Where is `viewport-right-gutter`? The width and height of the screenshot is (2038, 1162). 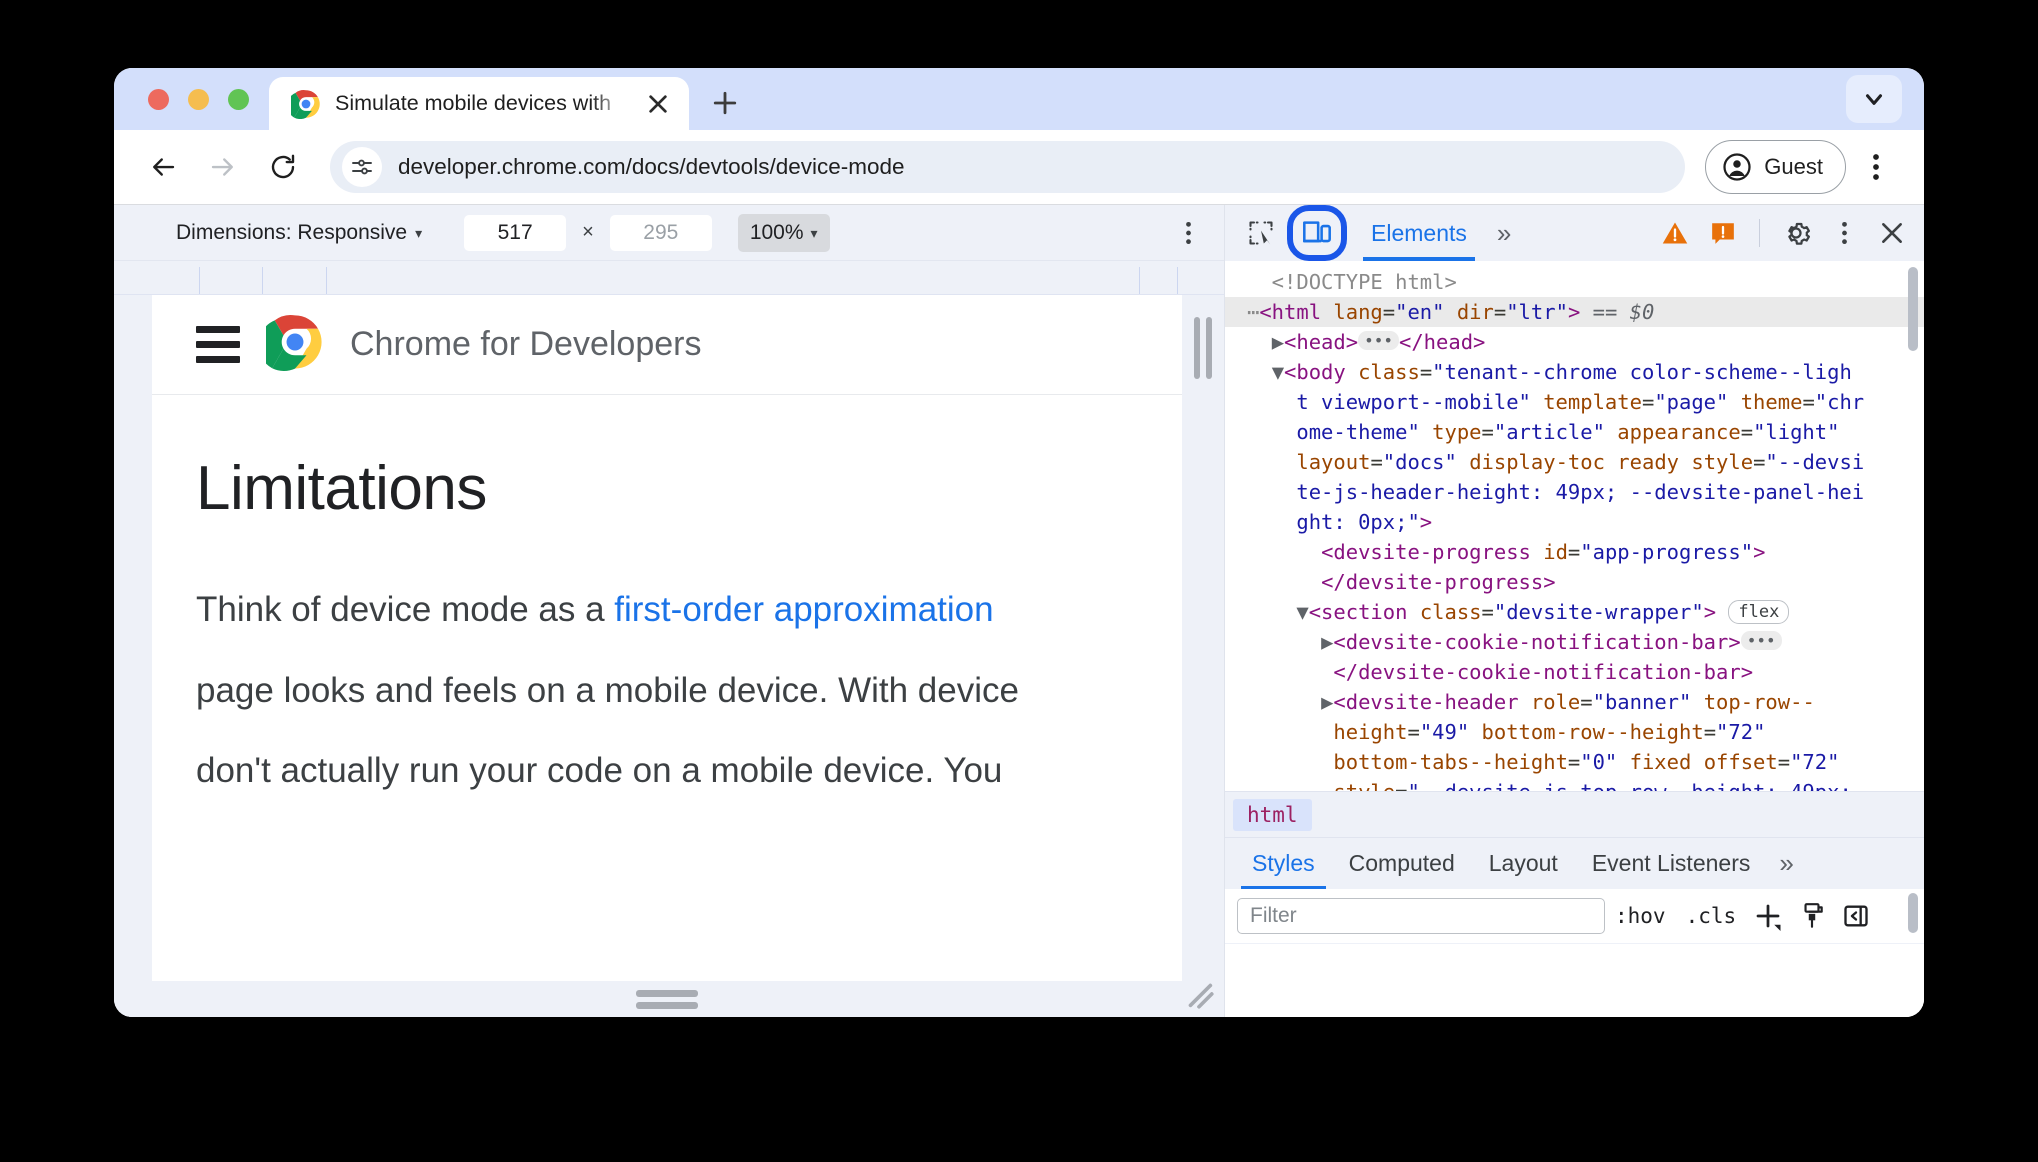 viewport-right-gutter is located at coordinates (1203, 656).